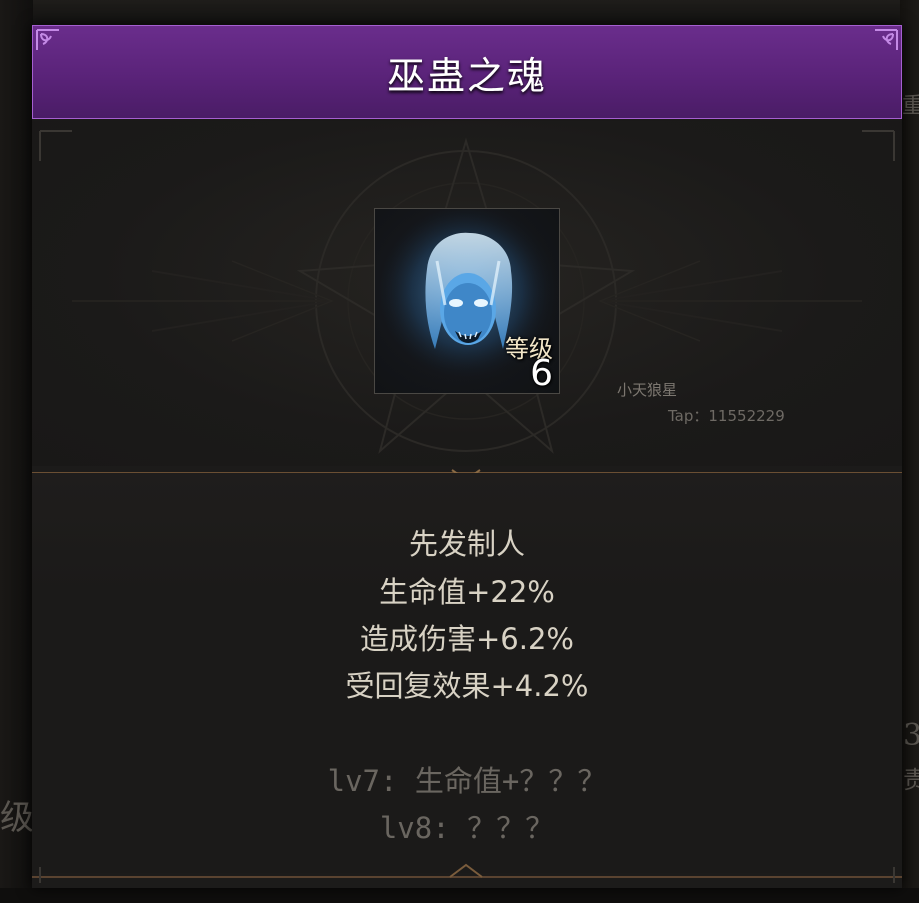  Describe the element at coordinates (467, 301) in the screenshot. I see `item-portrait: 等级 6` at that location.